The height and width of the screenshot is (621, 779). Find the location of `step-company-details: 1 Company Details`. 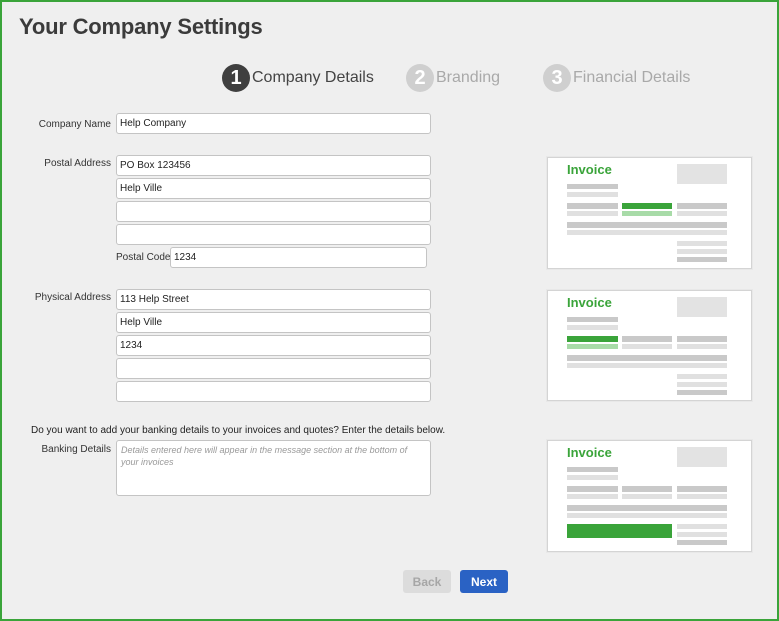

step-company-details: 1 Company Details is located at coordinates (298, 78).